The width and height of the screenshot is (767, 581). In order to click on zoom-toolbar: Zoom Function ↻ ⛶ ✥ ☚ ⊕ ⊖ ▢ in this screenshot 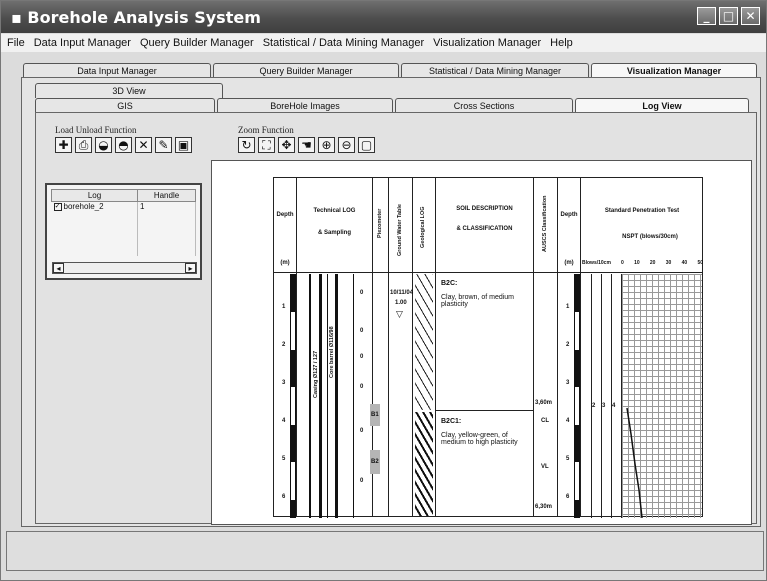, I will do `click(306, 139)`.